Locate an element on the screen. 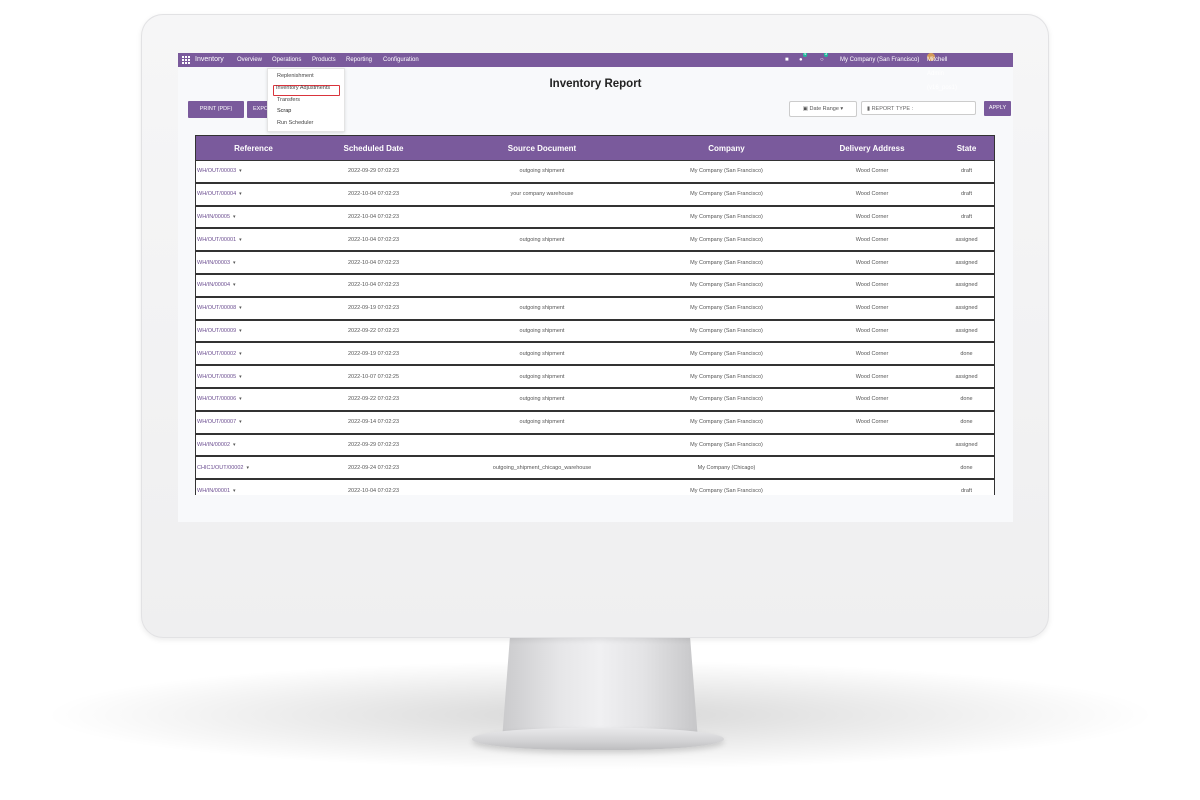 This screenshot has height=800, width=1200. menu-item-run-scheduler: Run Scheduler is located at coordinates (295, 123).